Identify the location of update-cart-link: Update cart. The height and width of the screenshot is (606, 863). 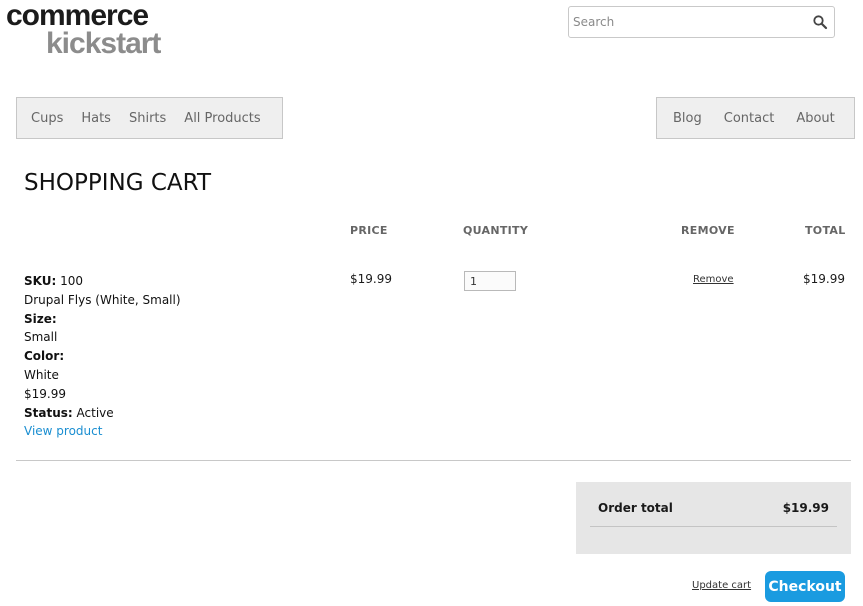
(721, 585).